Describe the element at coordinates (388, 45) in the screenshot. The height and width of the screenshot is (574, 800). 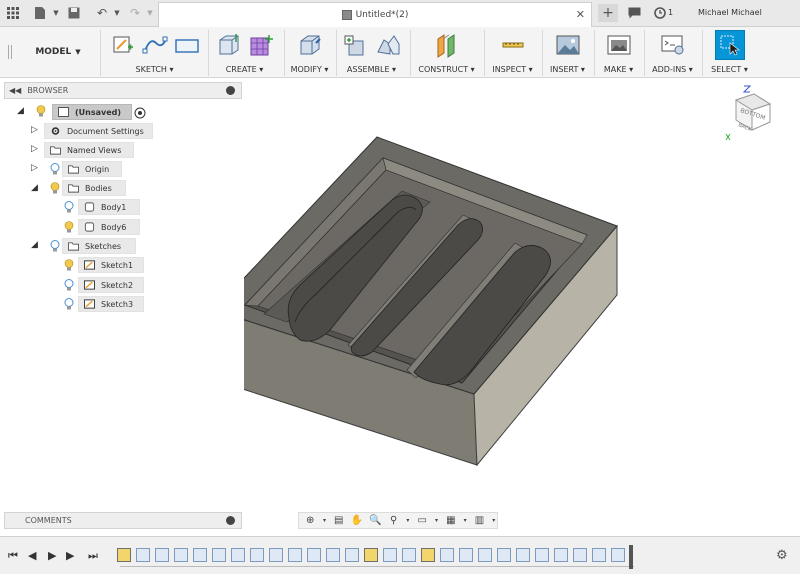
I see `joint-icon` at that location.